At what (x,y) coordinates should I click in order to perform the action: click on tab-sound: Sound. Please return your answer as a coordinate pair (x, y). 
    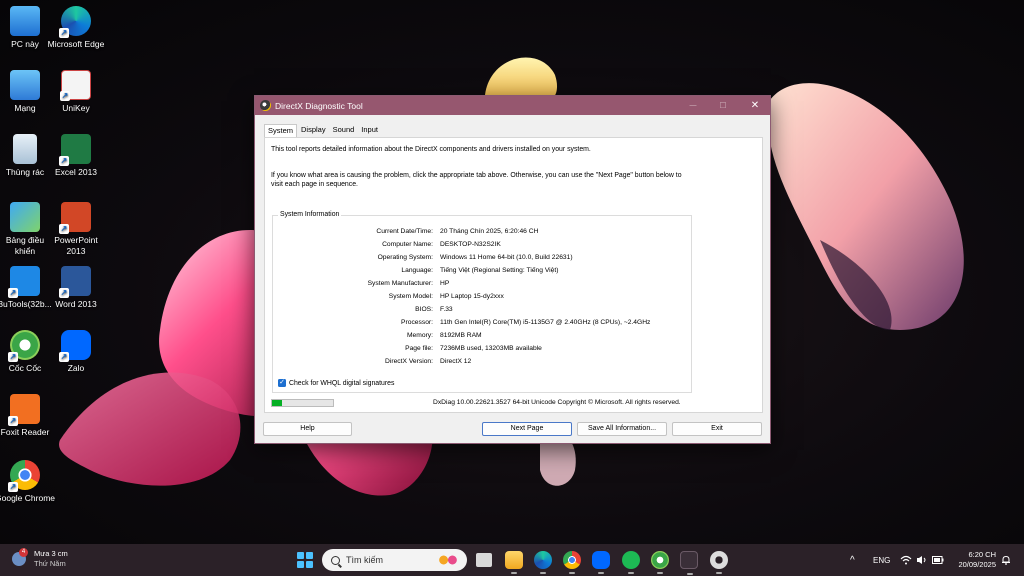
    Looking at the image, I should click on (344, 130).